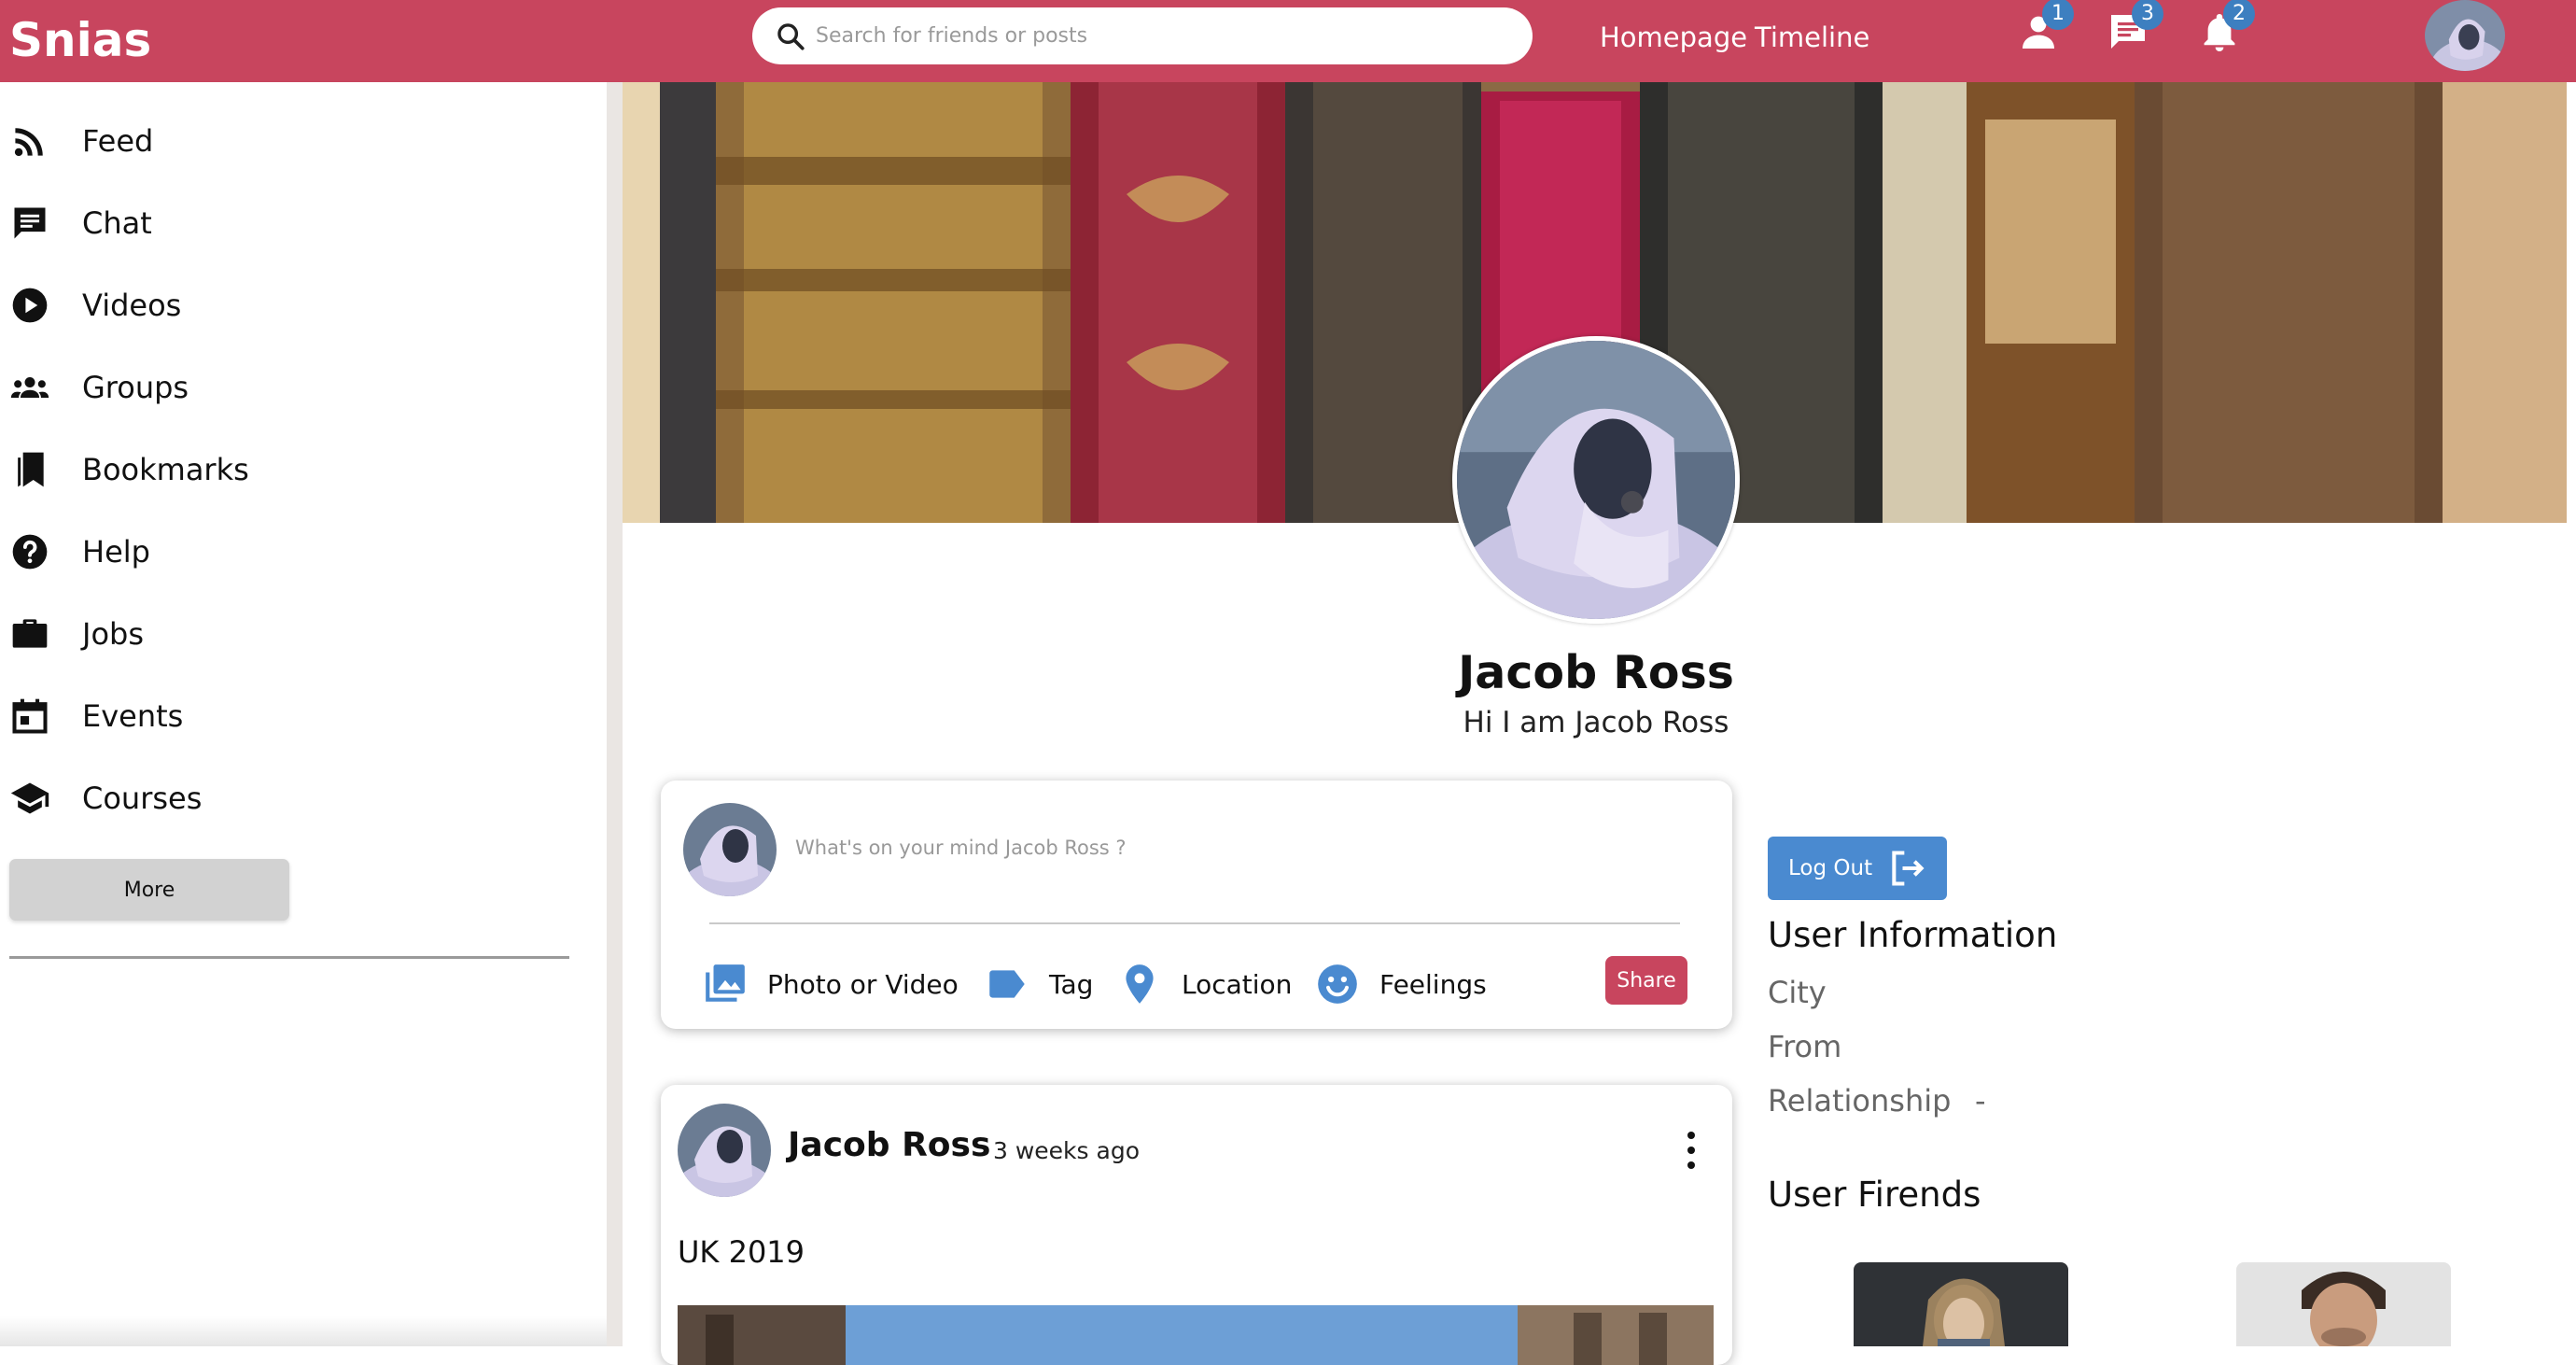 This screenshot has height=1365, width=2576. I want to click on location-label: Location, so click(1237, 984).